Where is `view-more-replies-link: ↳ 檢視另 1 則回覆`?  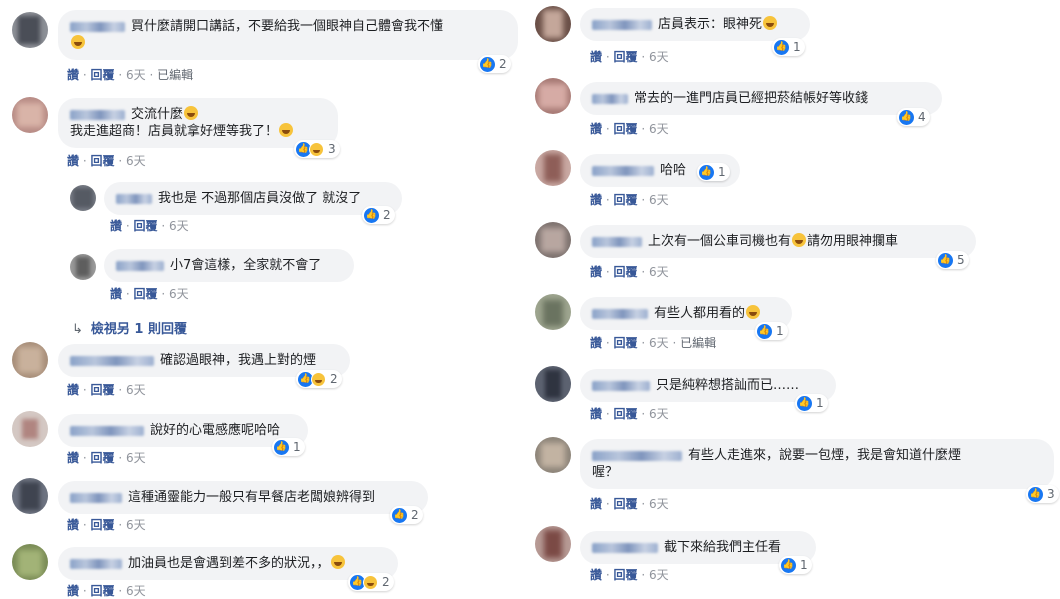 view-more-replies-link: ↳ 檢視另 1 則回覆 is located at coordinates (129, 327).